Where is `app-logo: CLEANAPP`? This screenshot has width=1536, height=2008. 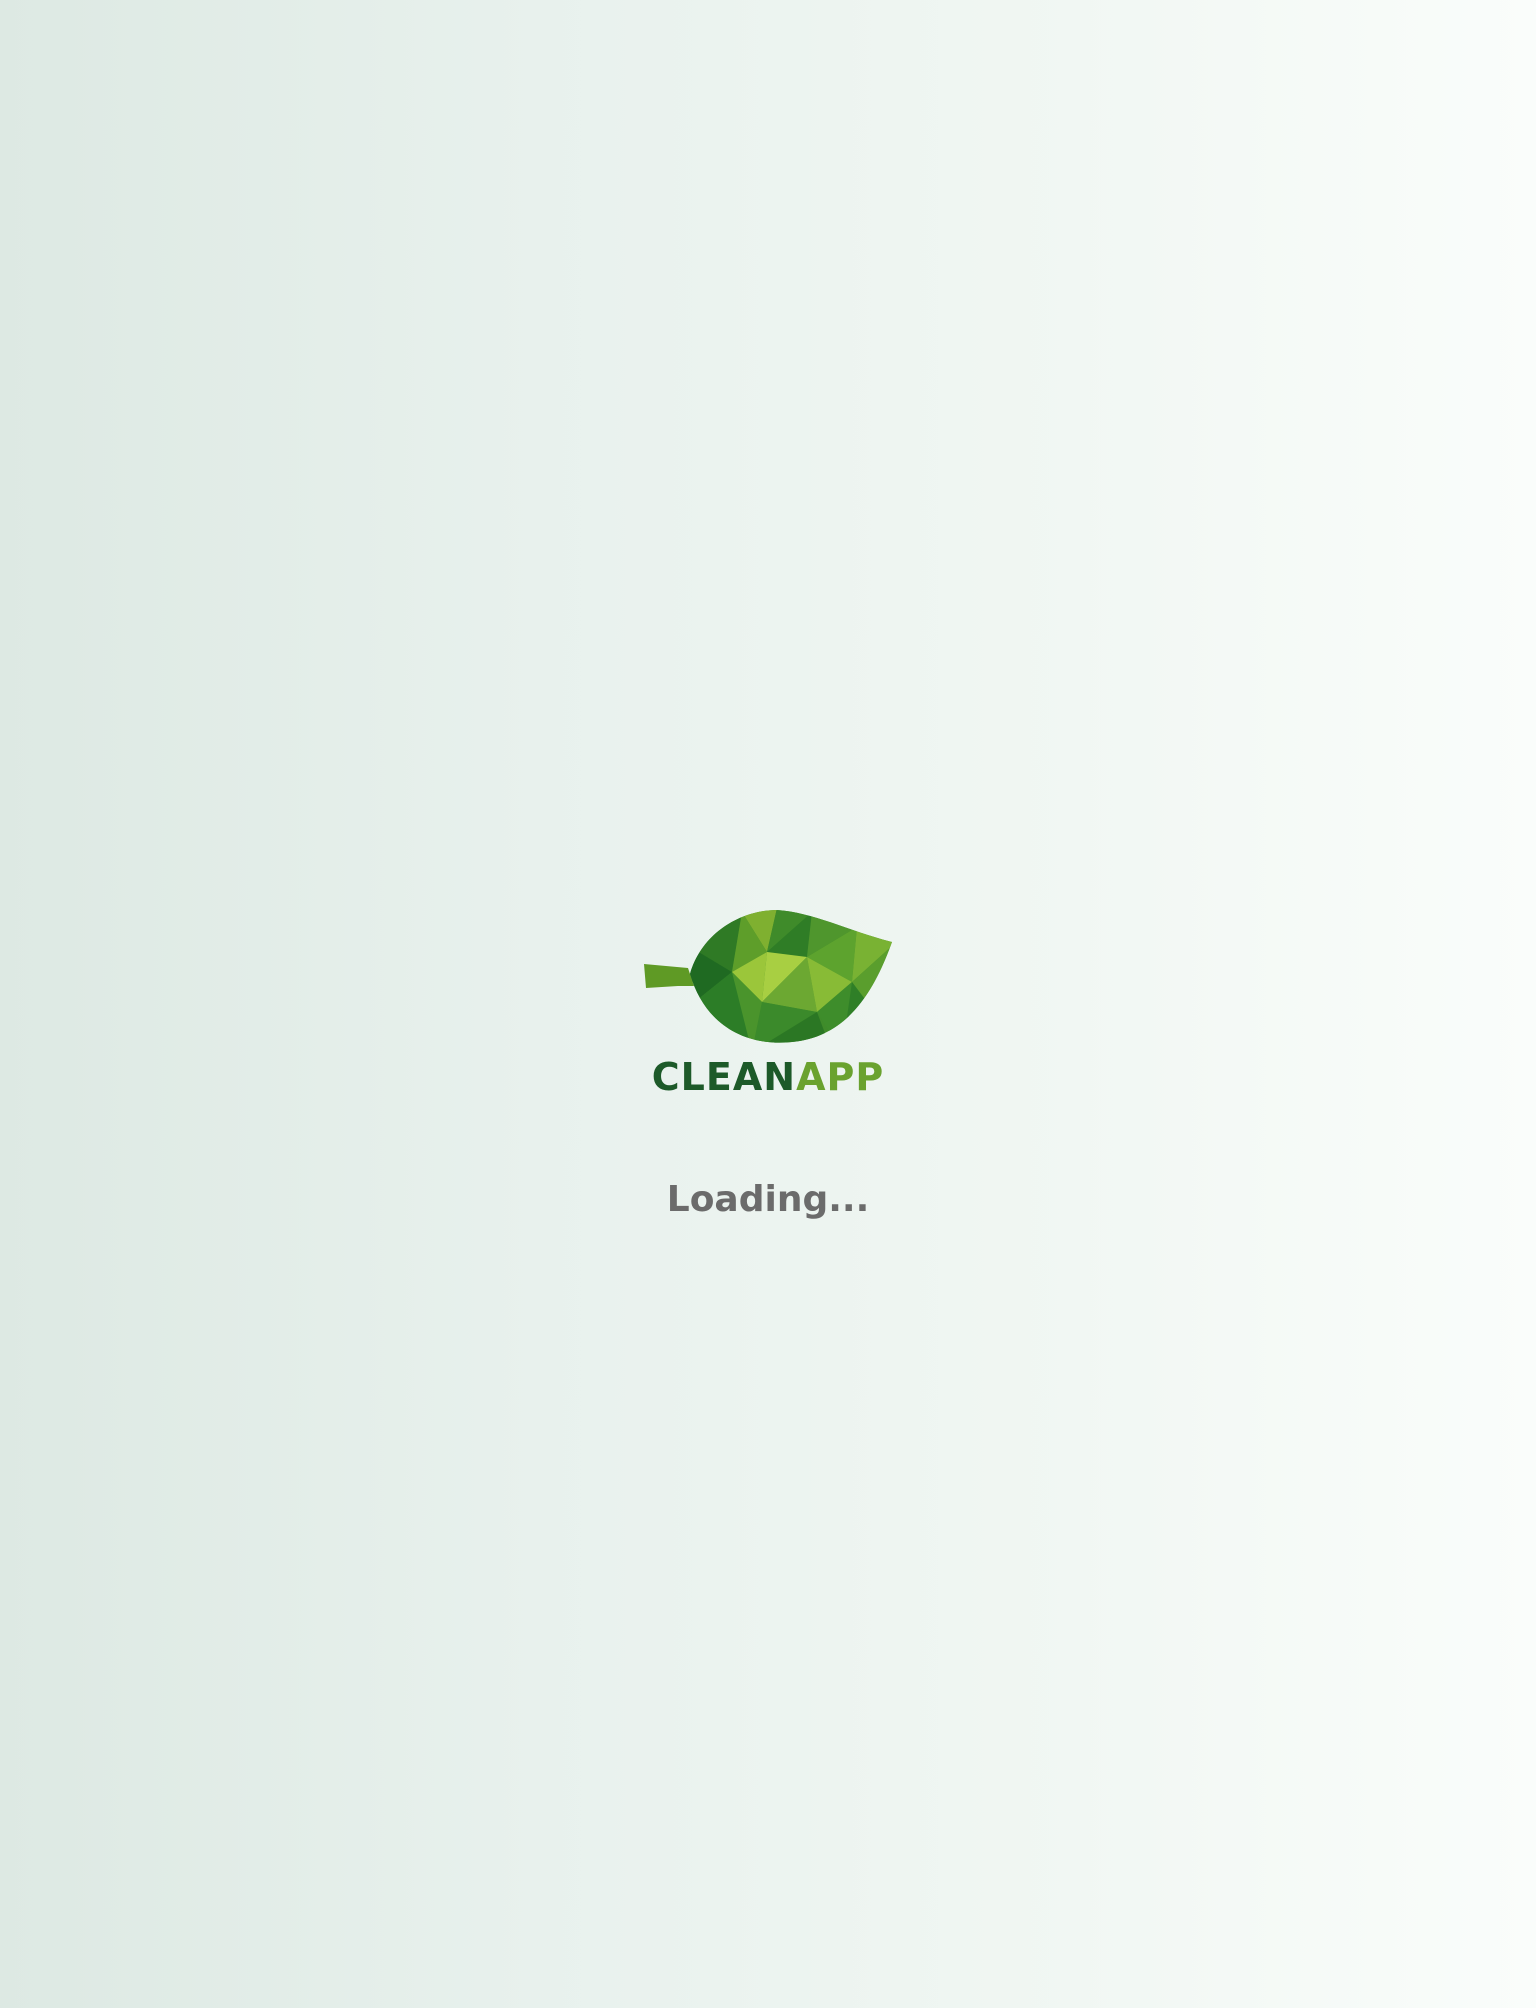
app-logo: CLEANAPP is located at coordinates (768, 1002).